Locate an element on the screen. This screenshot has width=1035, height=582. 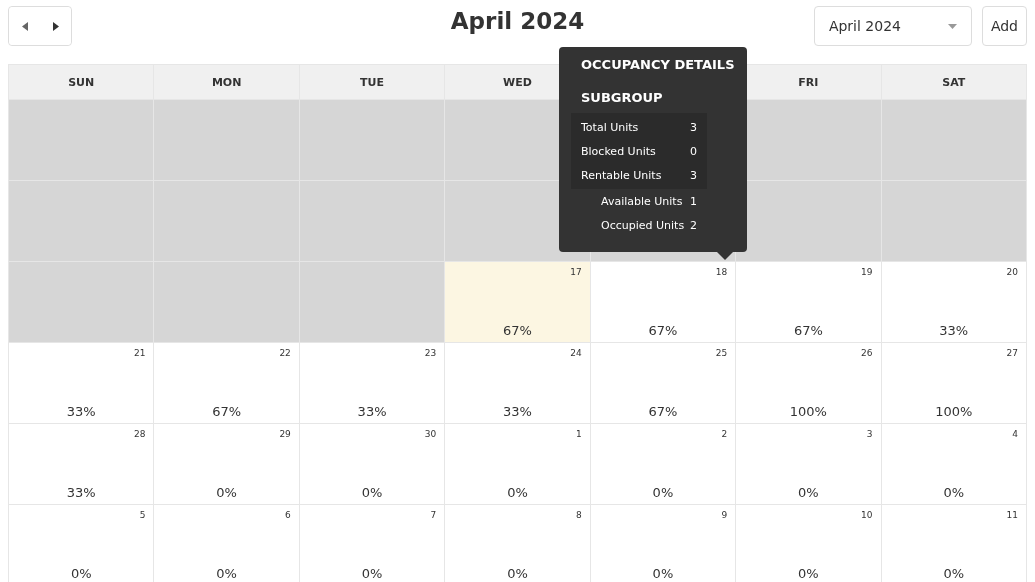
day-cell: 7 0% is located at coordinates (372, 543).